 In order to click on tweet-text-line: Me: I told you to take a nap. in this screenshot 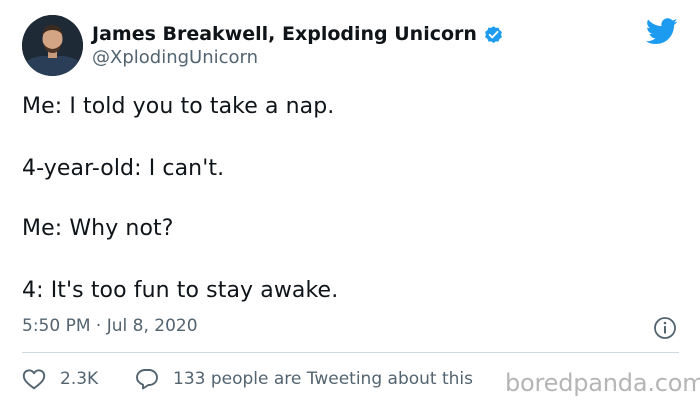, I will do `click(178, 106)`.